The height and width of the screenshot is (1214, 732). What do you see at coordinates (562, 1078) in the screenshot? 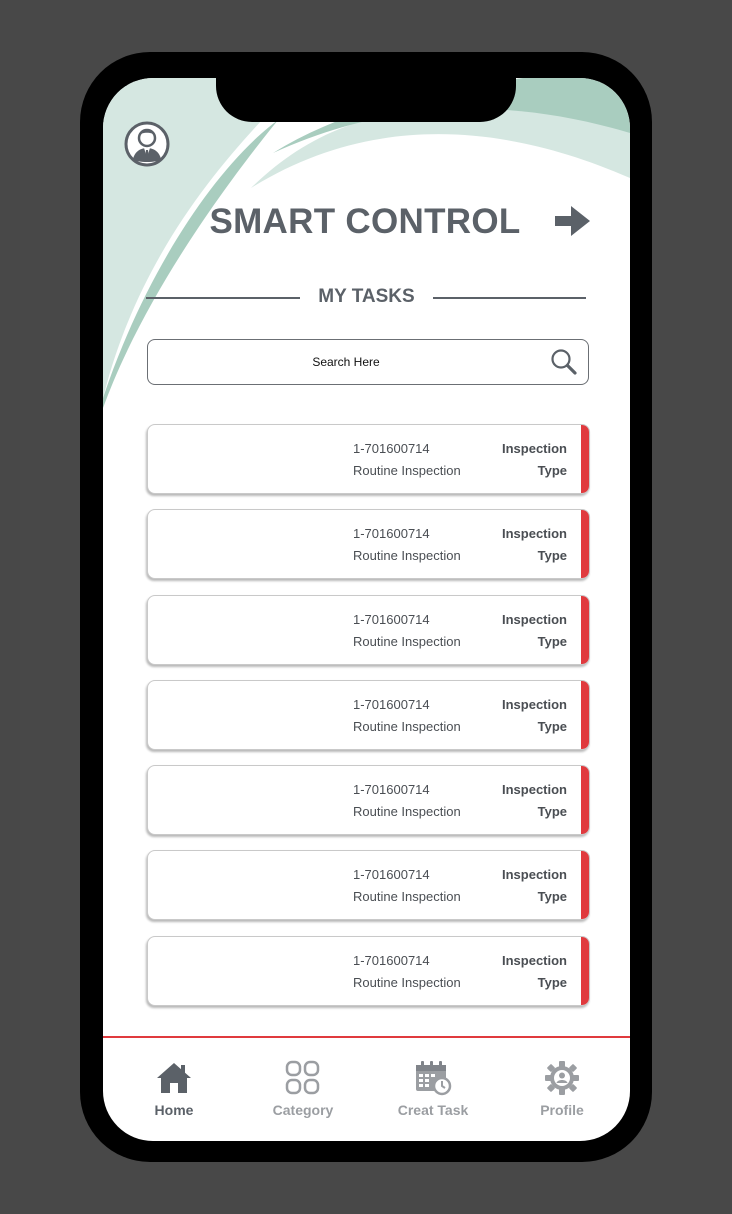
I see `profile-gear-icon` at bounding box center [562, 1078].